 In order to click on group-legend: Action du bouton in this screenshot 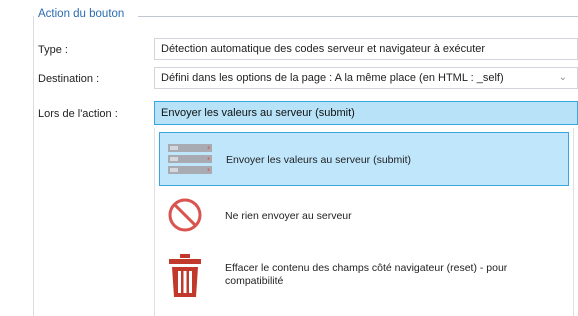, I will do `click(81, 14)`.